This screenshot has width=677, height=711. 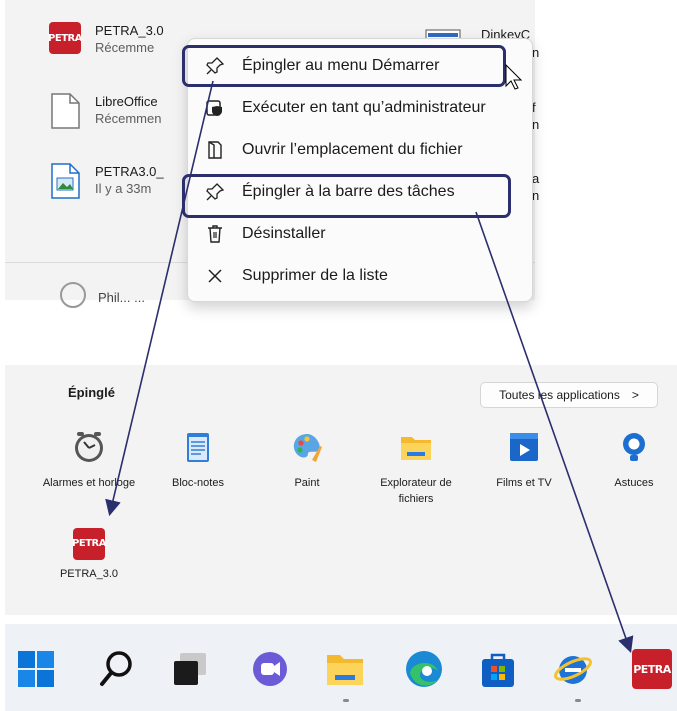 I want to click on menu-item-run-as-admin: Exécuter en tant qu’administrateur, so click(x=360, y=108).